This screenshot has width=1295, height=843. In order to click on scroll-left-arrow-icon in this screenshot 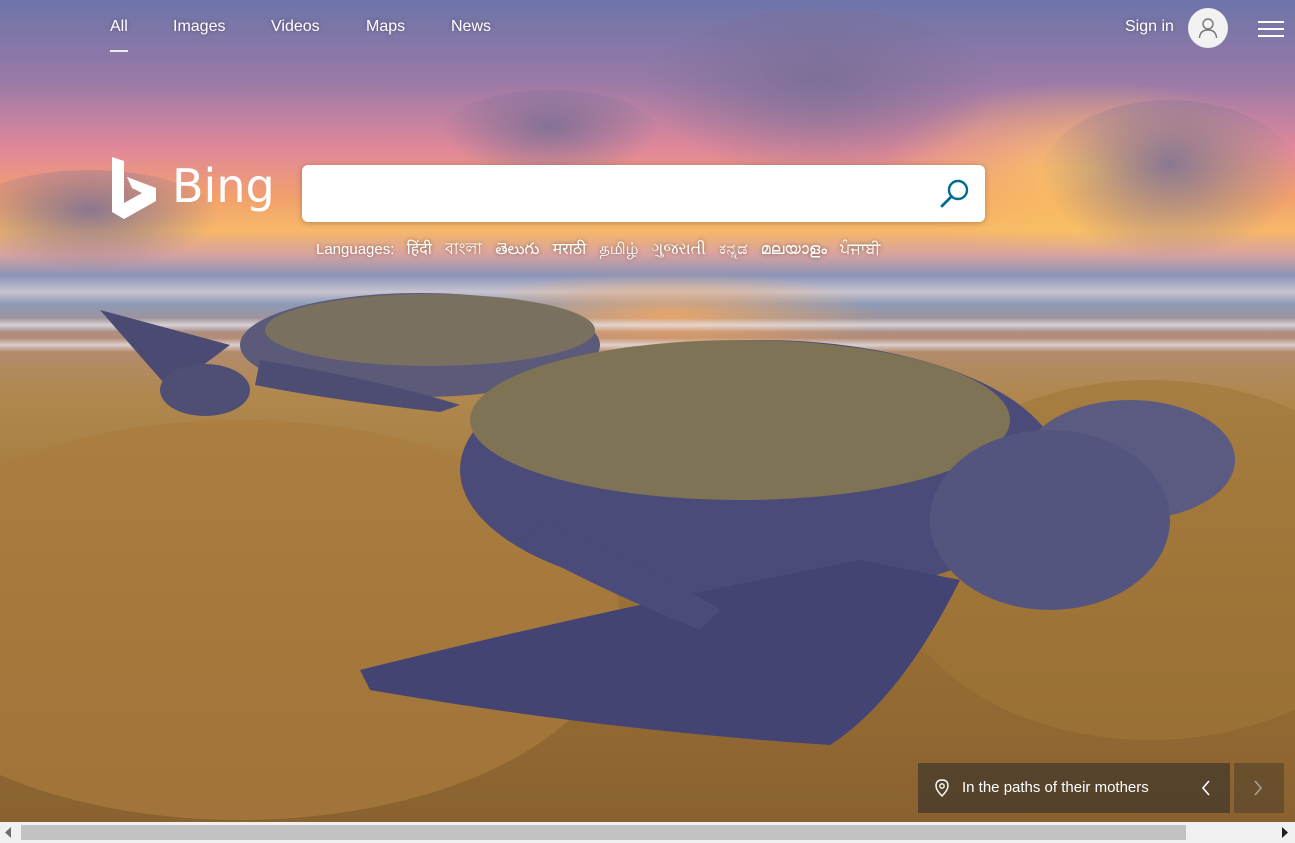, I will do `click(8, 832)`.